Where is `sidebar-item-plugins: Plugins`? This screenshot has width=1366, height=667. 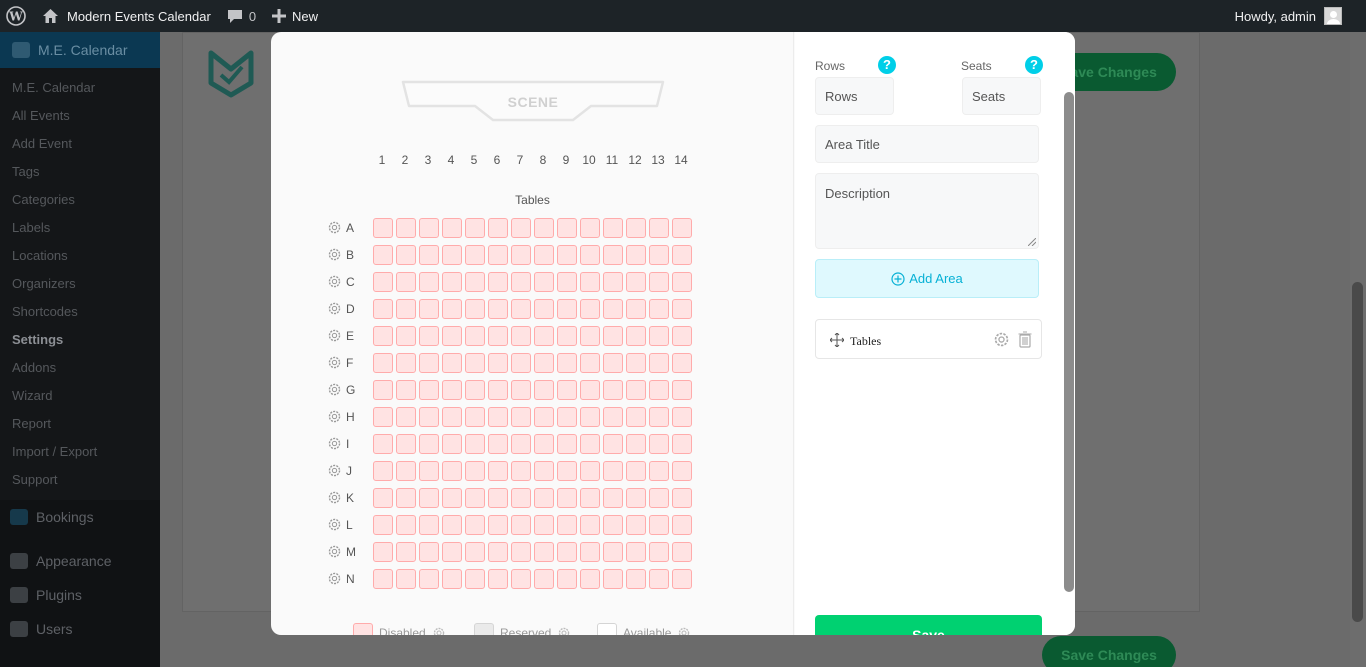 sidebar-item-plugins: Plugins is located at coordinates (80, 595).